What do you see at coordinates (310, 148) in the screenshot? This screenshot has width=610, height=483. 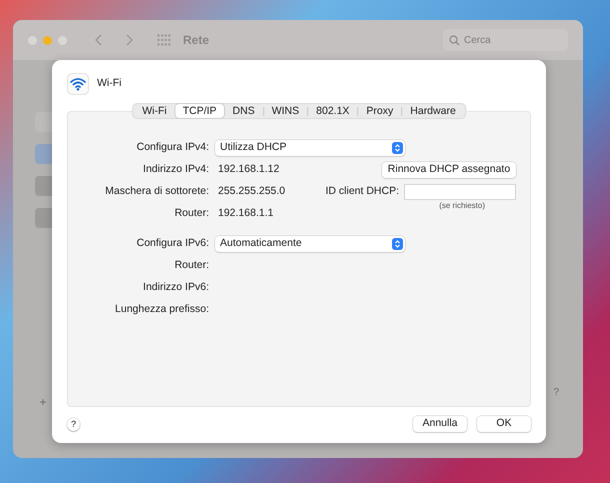 I see `popup-button: Utilizza DHCP` at bounding box center [310, 148].